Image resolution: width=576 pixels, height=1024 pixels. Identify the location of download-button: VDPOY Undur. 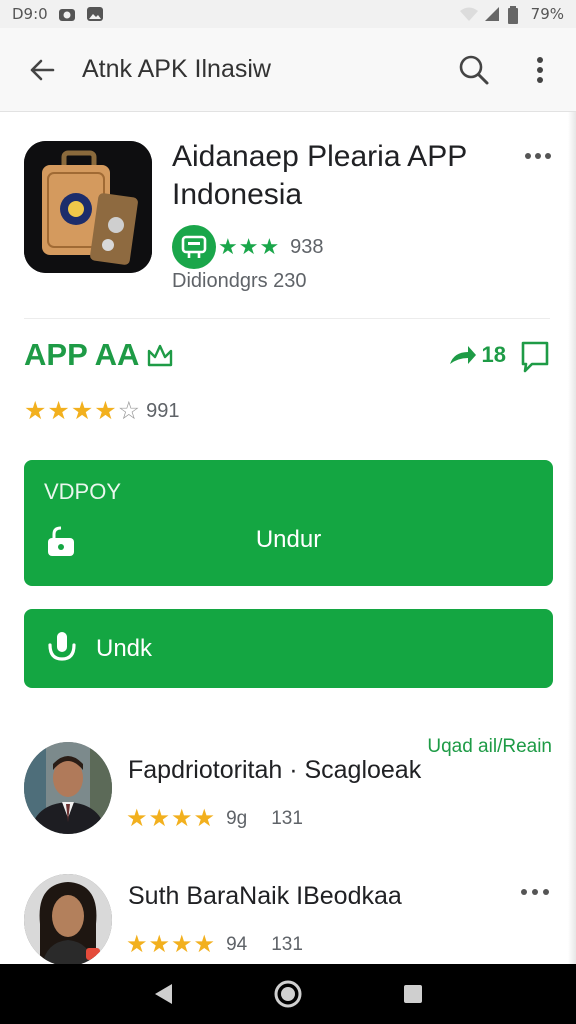
(288, 523).